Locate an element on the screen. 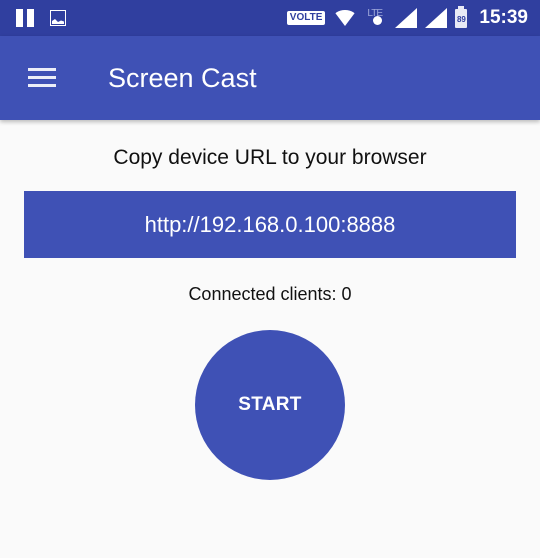 The height and width of the screenshot is (558, 540). instruction-text: Copy device URL to your browser is located at coordinates (270, 157).